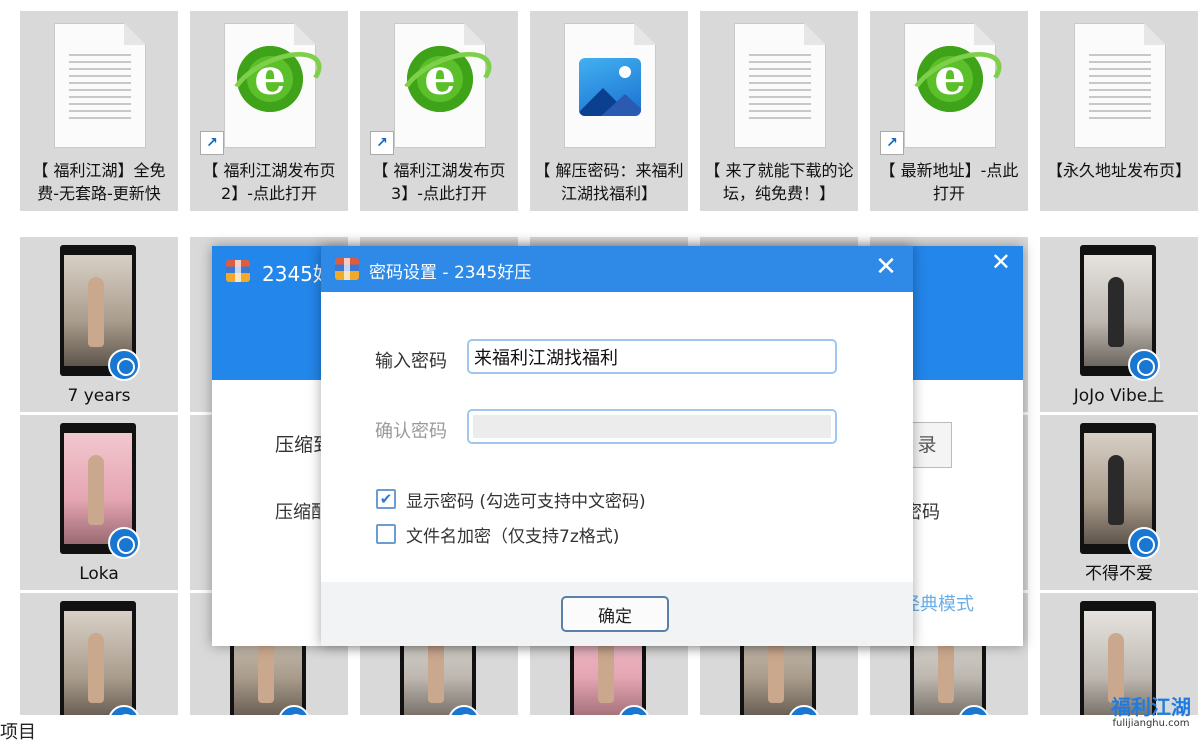 This screenshot has height=745, width=1201. Describe the element at coordinates (1119, 324) in the screenshot. I see `video-item: JoJo Vibe上` at that location.